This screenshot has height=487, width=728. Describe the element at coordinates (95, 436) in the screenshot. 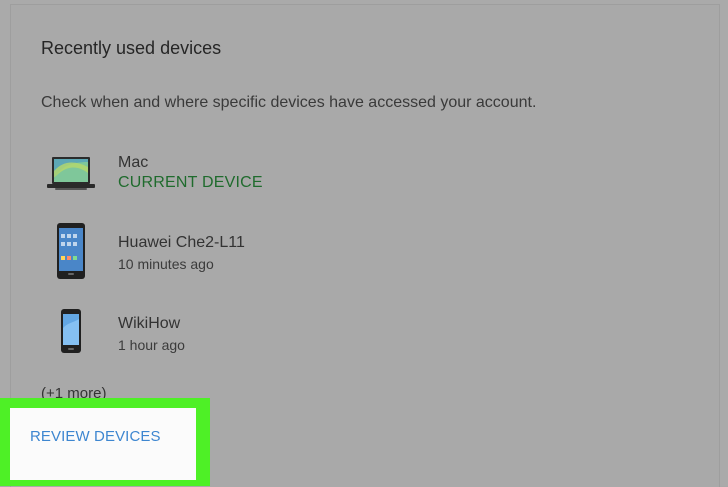

I see `review-devices-link: REVIEW DEVICES` at that location.